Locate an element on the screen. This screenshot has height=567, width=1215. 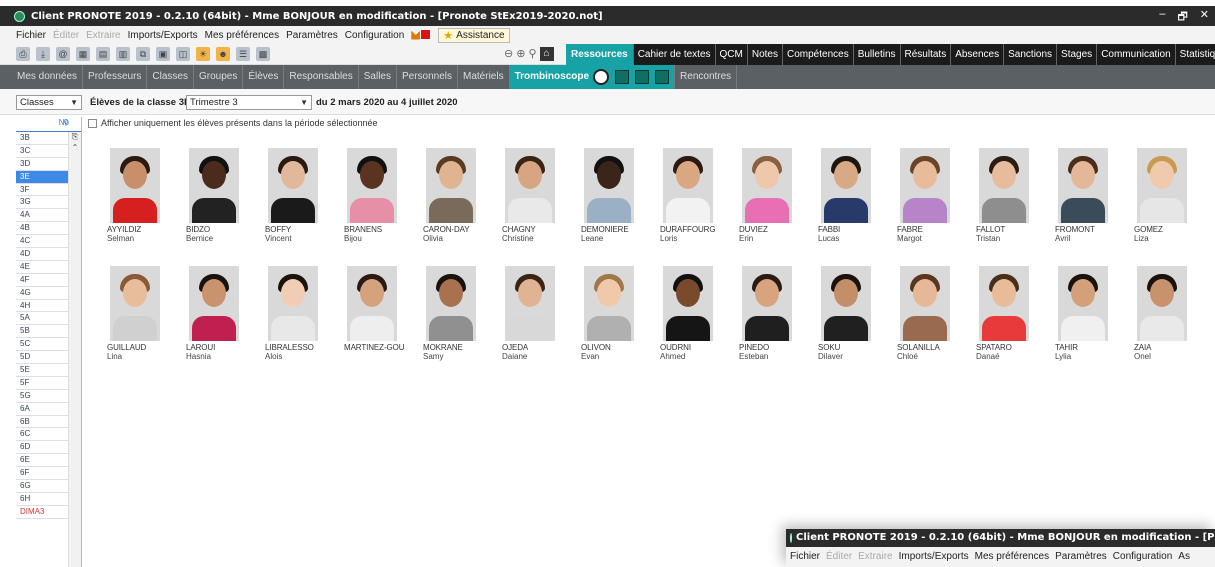
photo-icon is located at coordinates (662, 77).